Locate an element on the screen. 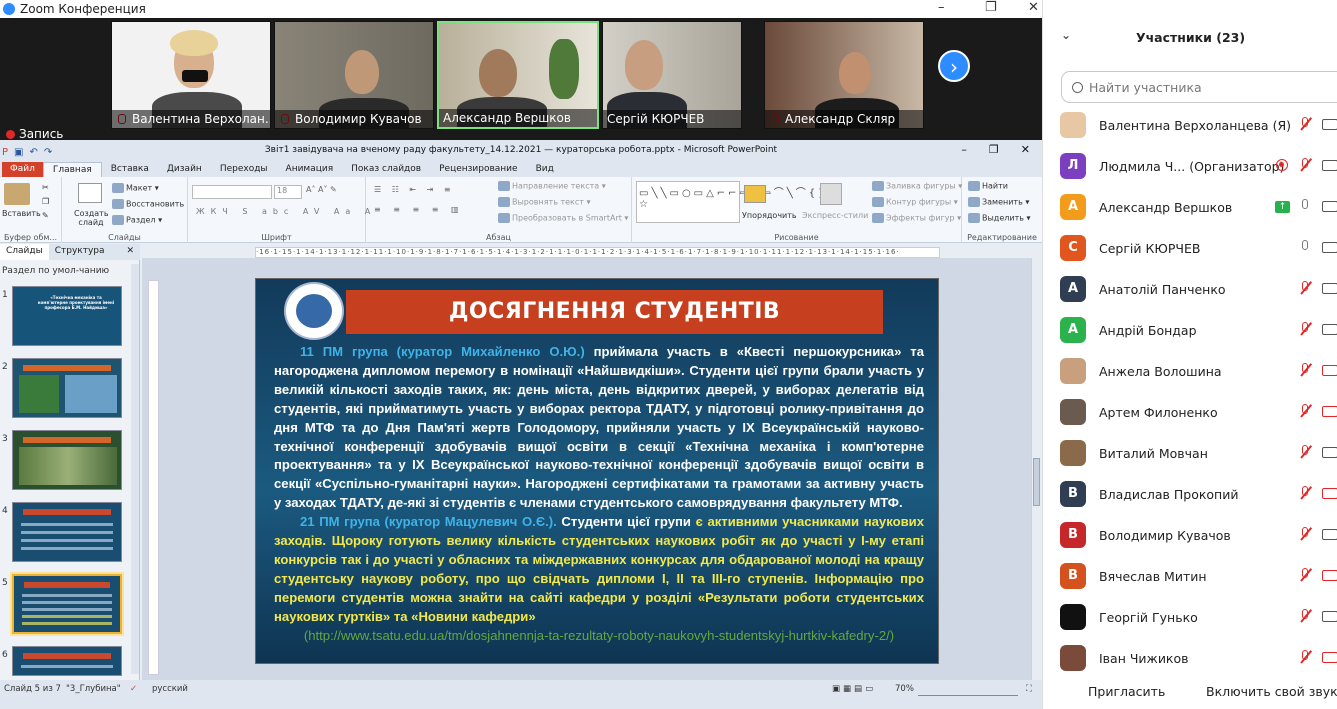 The image size is (1337, 709). maximize-button: ❐ is located at coordinates (991, 7).